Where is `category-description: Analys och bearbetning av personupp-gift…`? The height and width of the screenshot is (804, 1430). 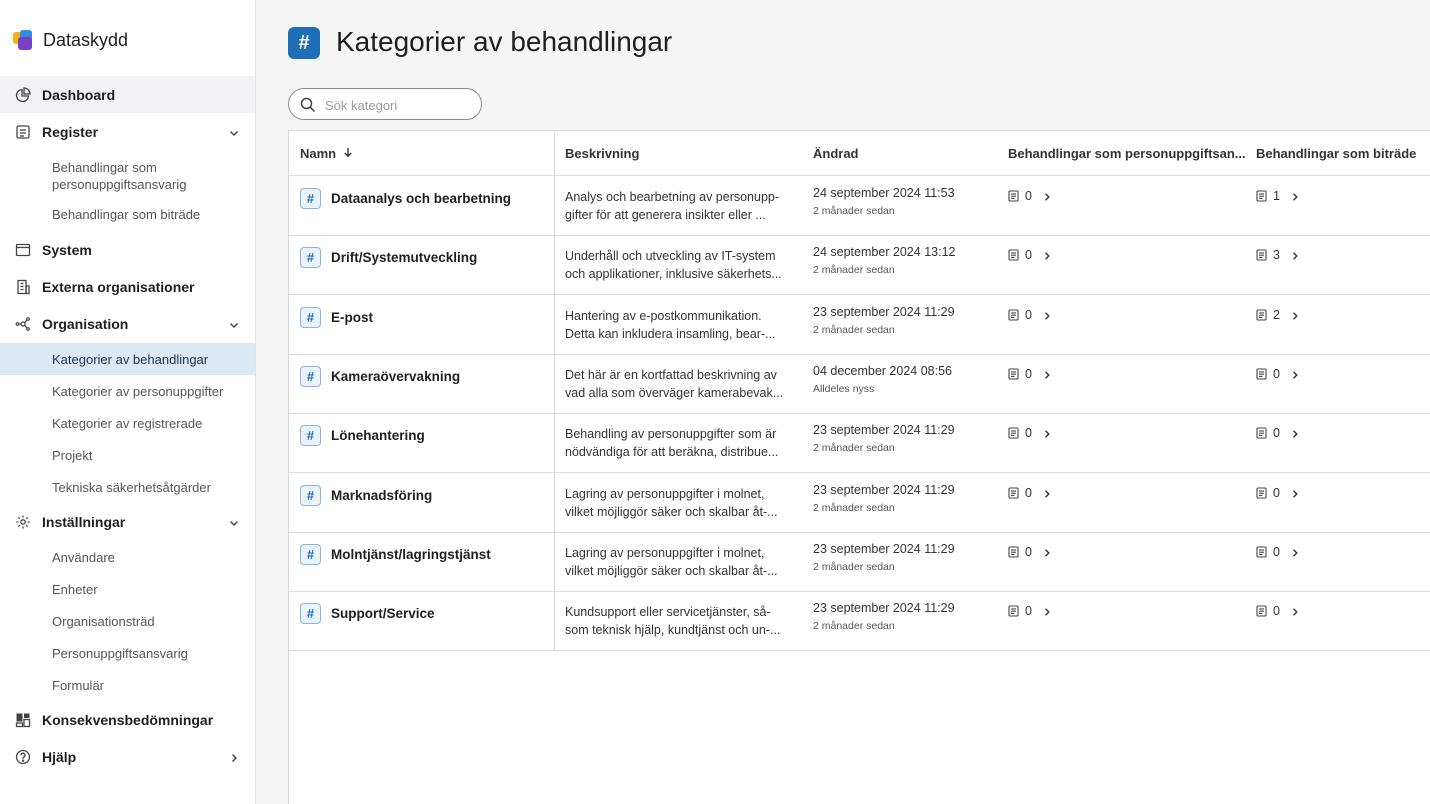 category-description: Analys och bearbetning av personupp-gift… is located at coordinates (679, 206).